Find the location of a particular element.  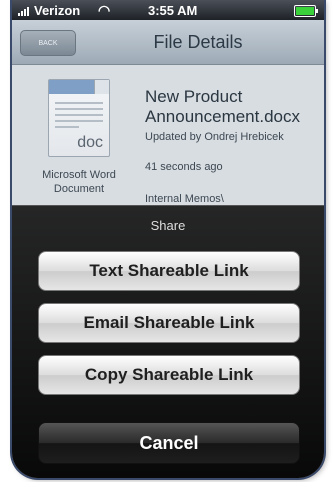

navigation-bar: BACK File Details is located at coordinates (168, 42).